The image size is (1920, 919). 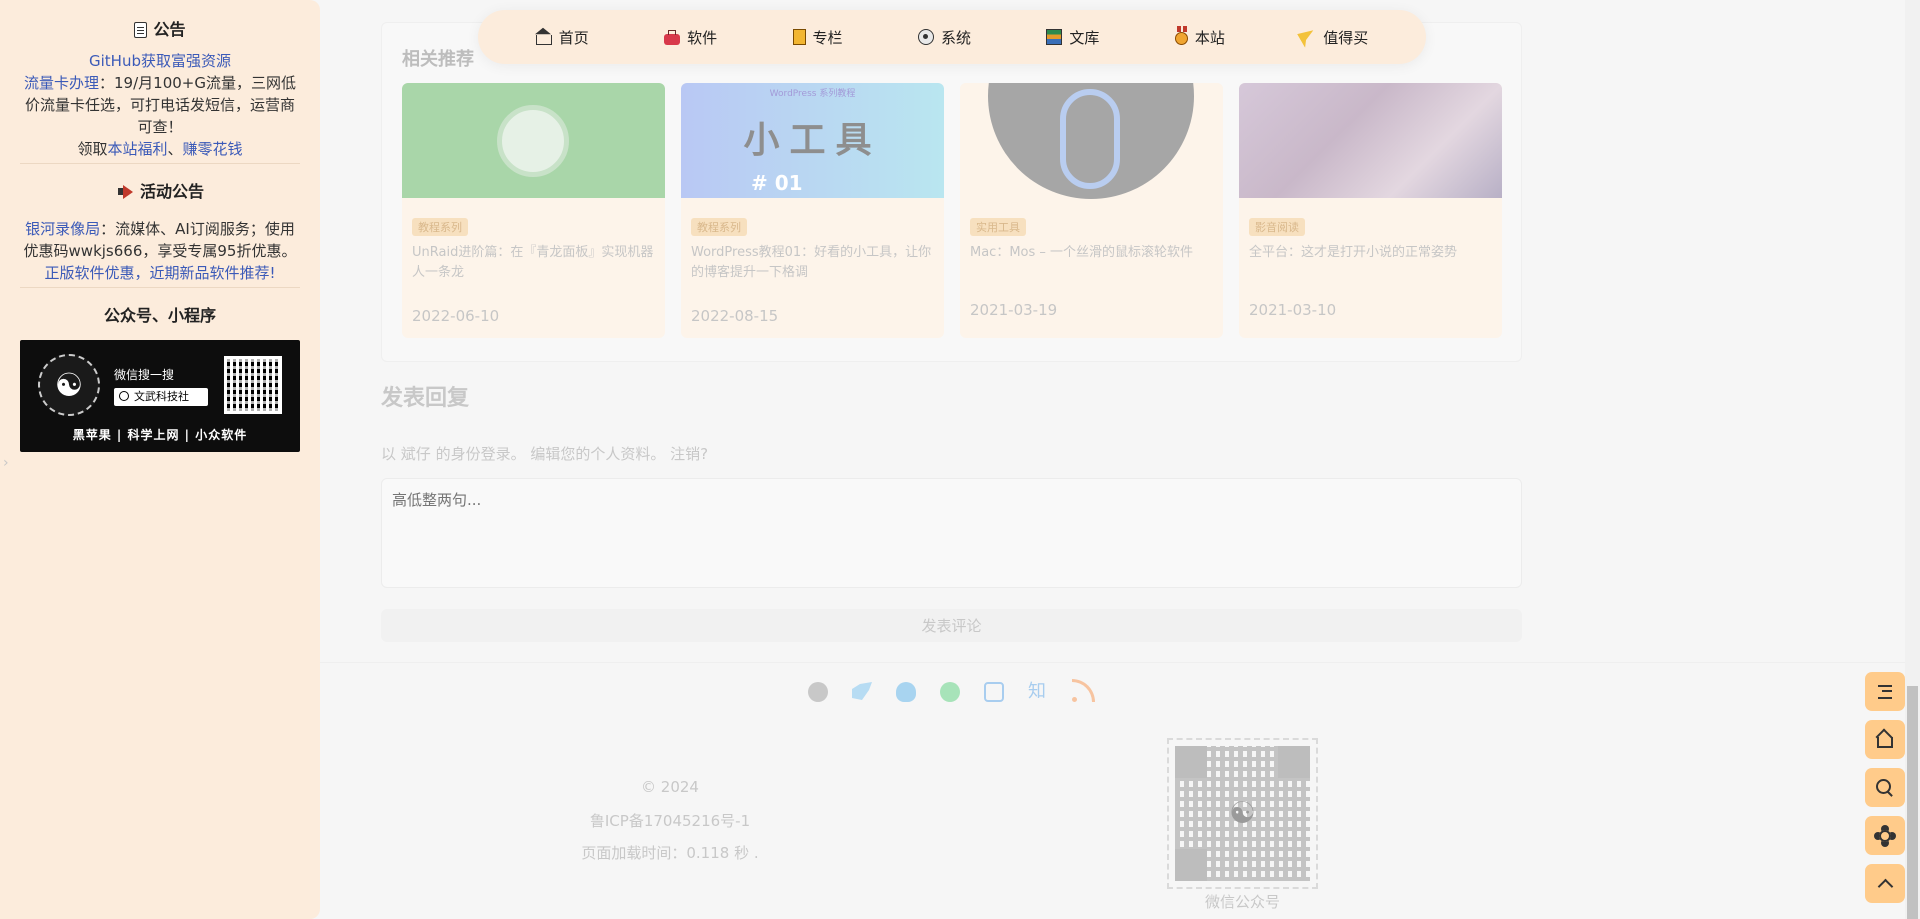 What do you see at coordinates (994, 692) in the screenshot?
I see `bilibili-icon` at bounding box center [994, 692].